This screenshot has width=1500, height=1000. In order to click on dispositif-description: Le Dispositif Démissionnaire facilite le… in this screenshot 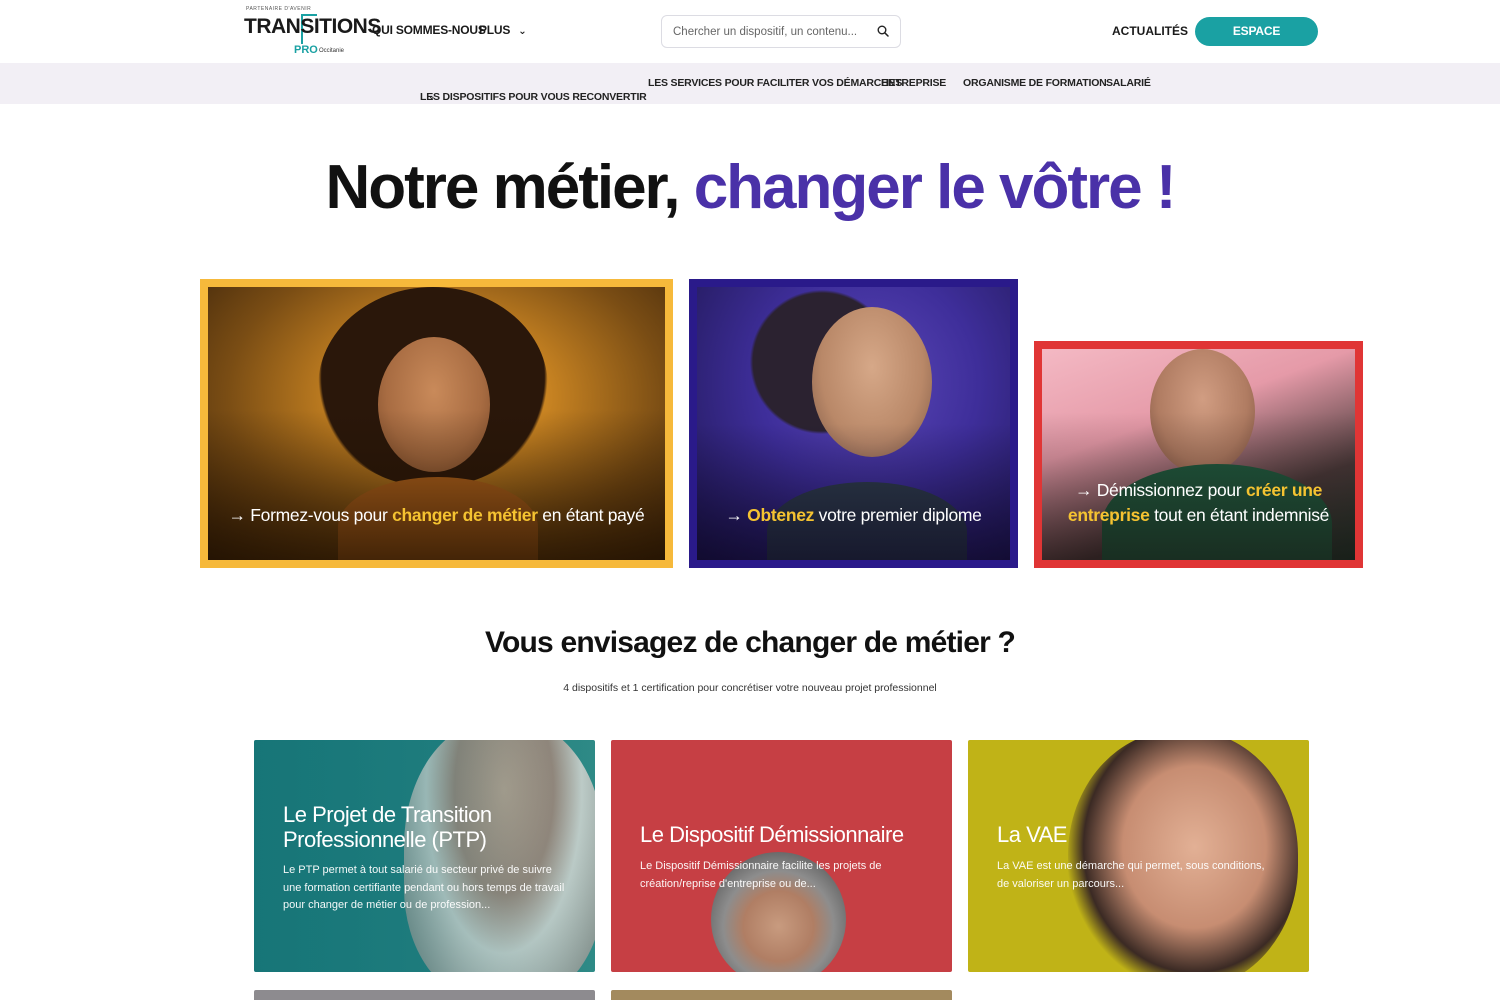, I will do `click(761, 875)`.